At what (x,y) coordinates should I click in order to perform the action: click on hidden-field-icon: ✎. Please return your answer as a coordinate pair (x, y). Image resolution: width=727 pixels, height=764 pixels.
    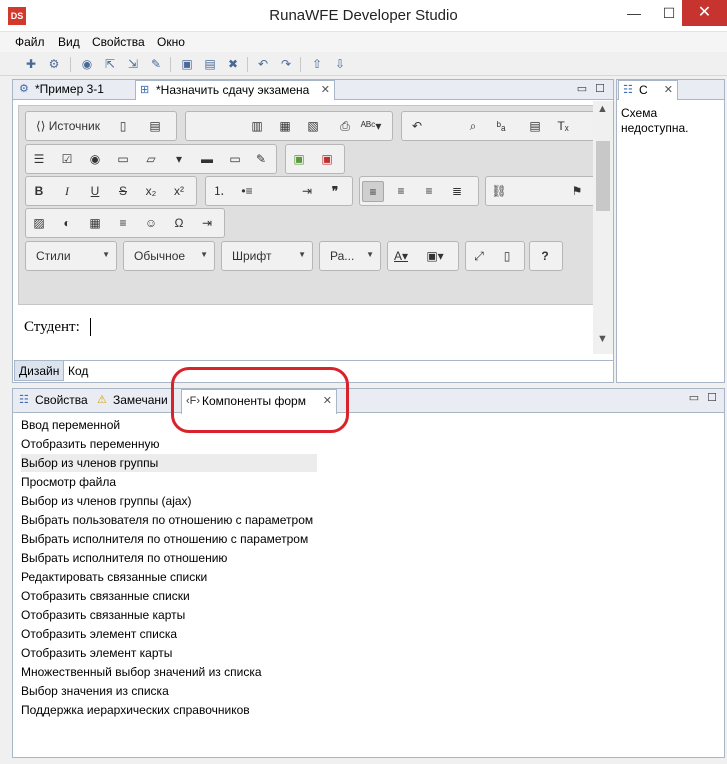
    Looking at the image, I should click on (261, 159).